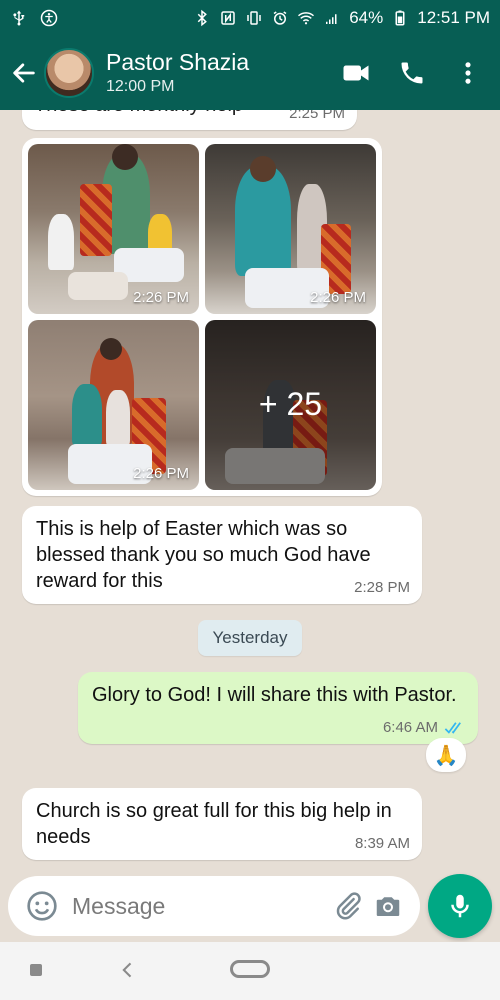 The image size is (500, 1000). What do you see at coordinates (250, 638) in the screenshot?
I see `date-separator: Yesterday` at bounding box center [250, 638].